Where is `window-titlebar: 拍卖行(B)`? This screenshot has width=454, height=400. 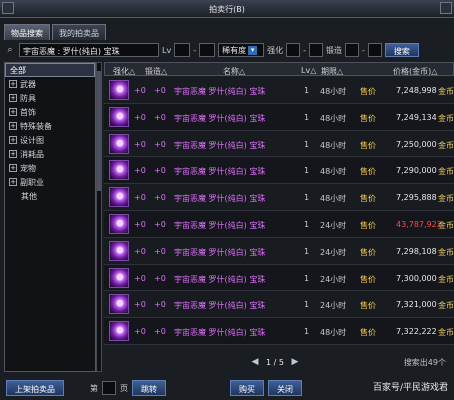 window-titlebar: 拍卖行(B) is located at coordinates (227, 9).